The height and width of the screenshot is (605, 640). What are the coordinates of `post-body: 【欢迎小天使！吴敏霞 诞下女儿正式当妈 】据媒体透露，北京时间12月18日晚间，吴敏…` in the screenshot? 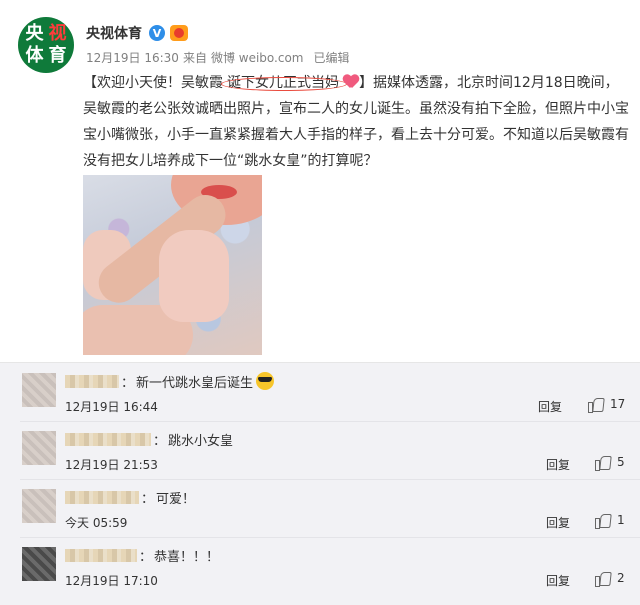 It's located at (357, 122).